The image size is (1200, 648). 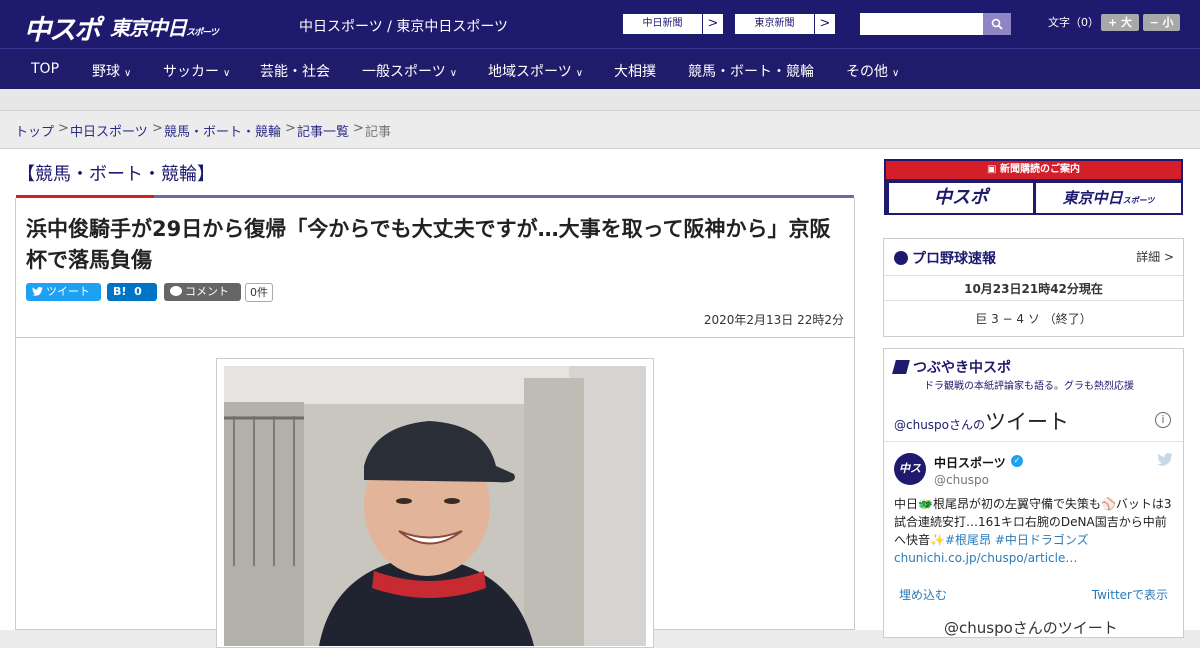 I want to click on font-larger-button: + 大, so click(x=1120, y=22).